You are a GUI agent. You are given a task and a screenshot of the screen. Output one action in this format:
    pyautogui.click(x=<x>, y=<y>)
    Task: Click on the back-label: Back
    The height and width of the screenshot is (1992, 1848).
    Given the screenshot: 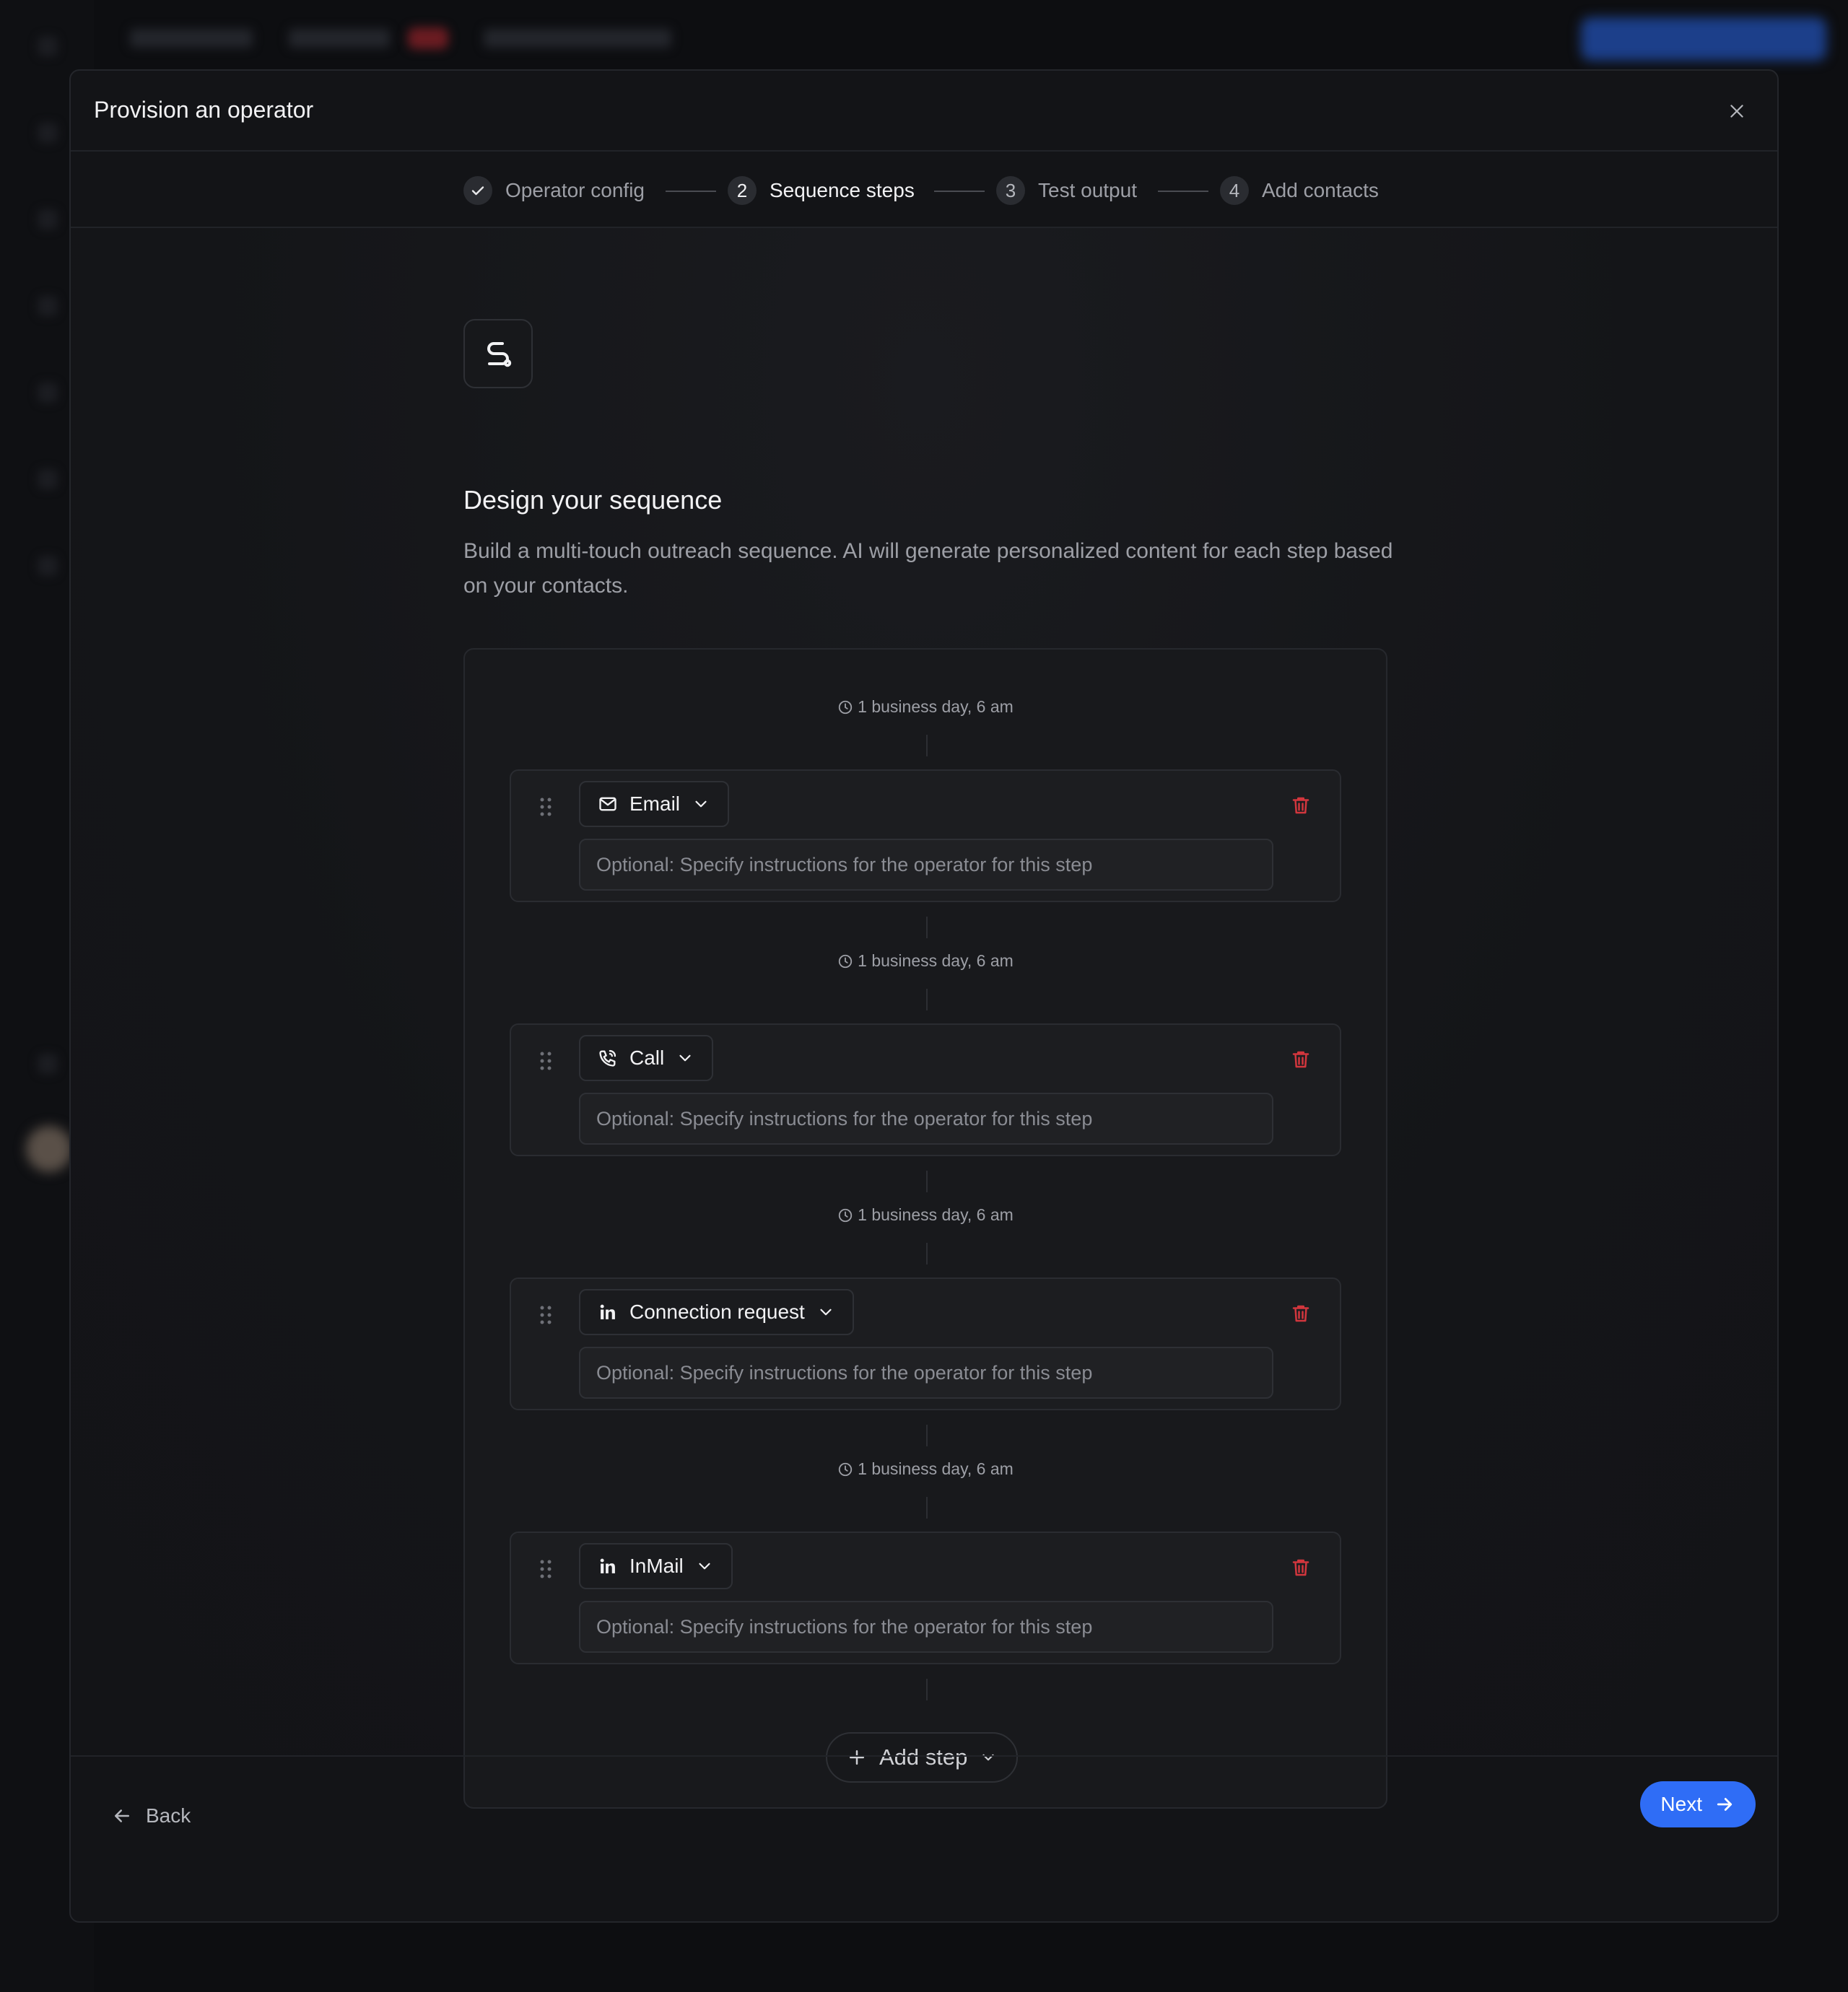 What is the action you would take?
    pyautogui.click(x=168, y=1816)
    